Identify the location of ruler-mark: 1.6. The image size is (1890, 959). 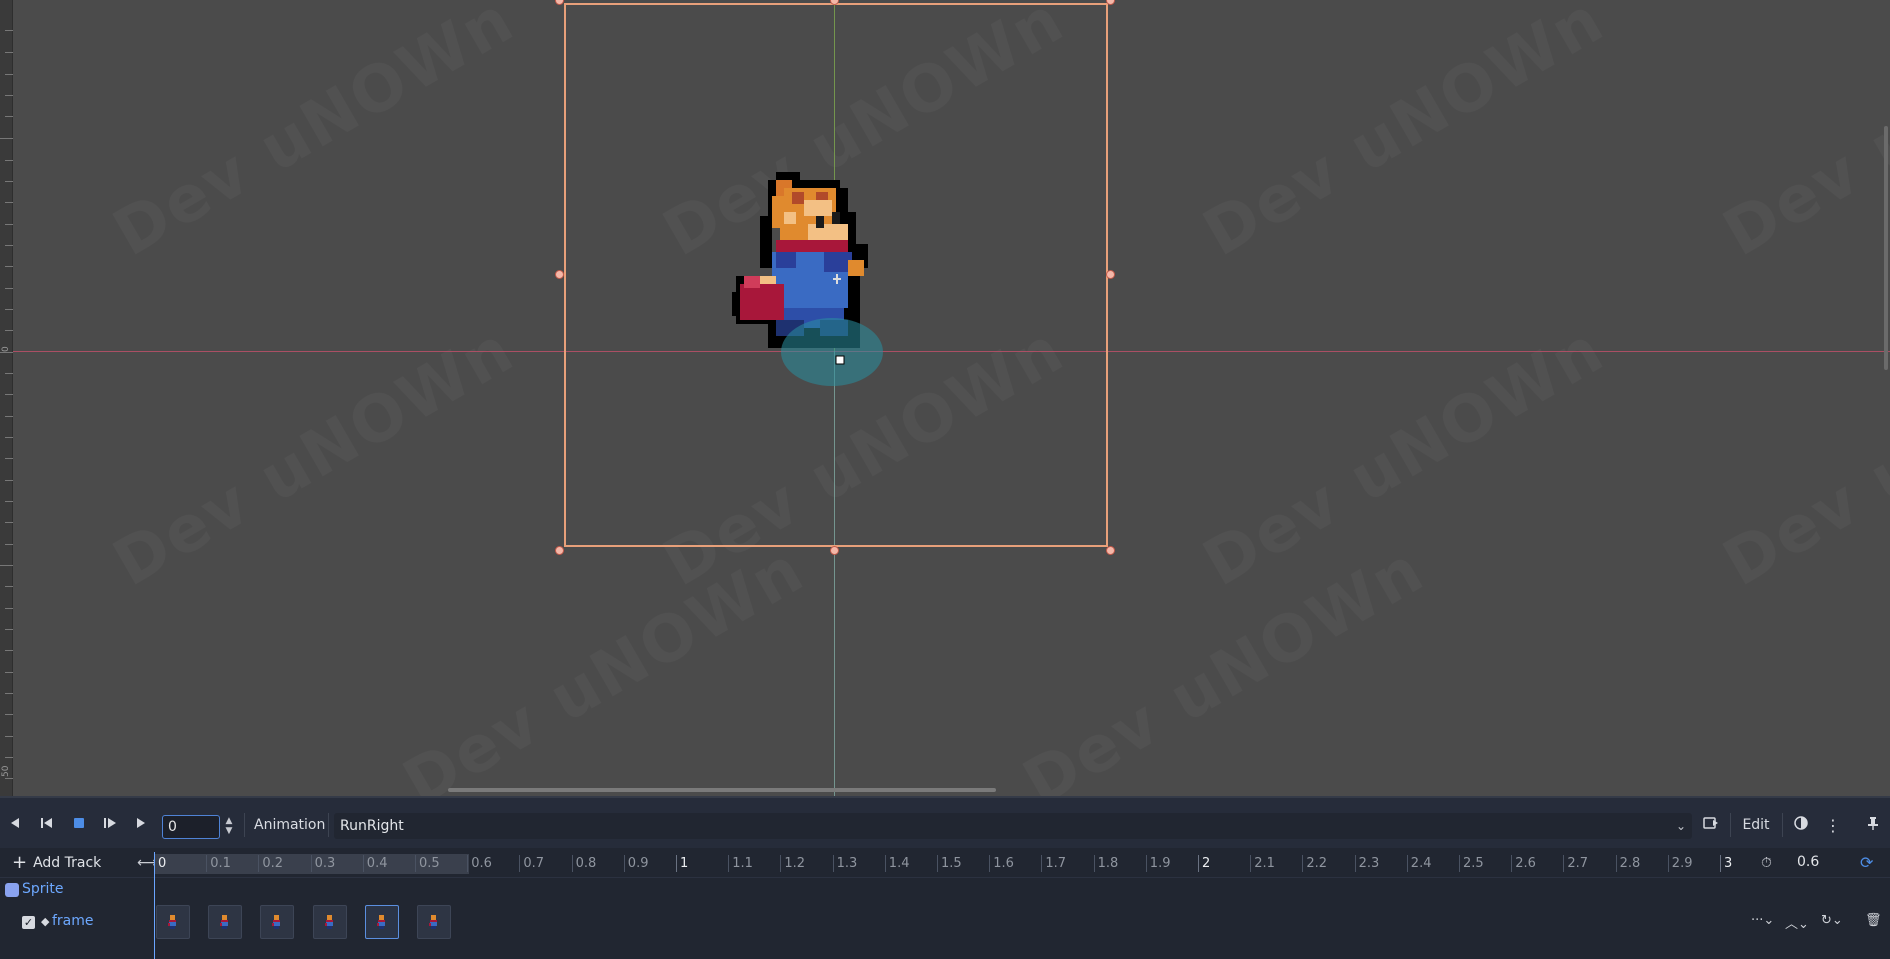
(1001, 863).